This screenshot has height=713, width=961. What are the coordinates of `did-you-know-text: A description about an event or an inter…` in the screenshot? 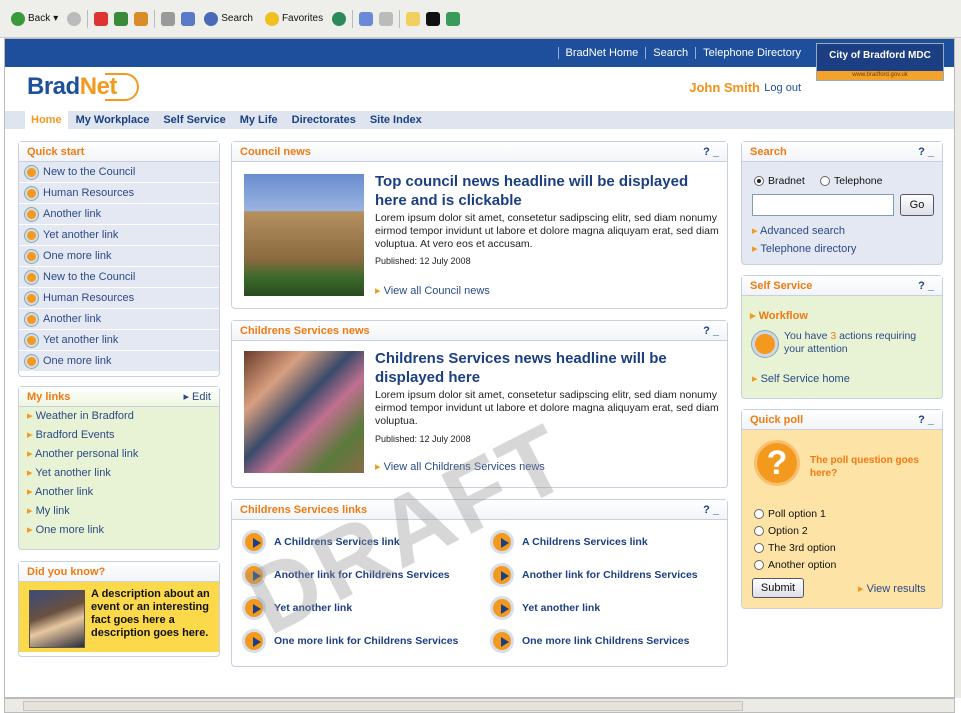 It's located at (155, 614).